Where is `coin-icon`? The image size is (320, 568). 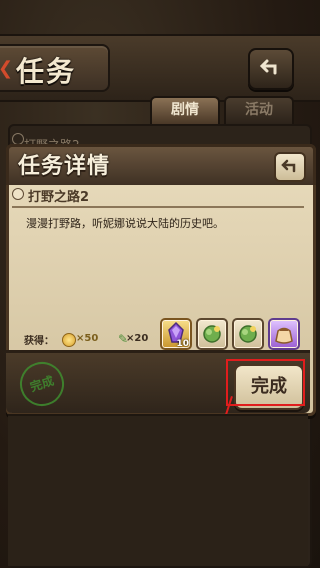
coin-icon is located at coordinates (69, 340).